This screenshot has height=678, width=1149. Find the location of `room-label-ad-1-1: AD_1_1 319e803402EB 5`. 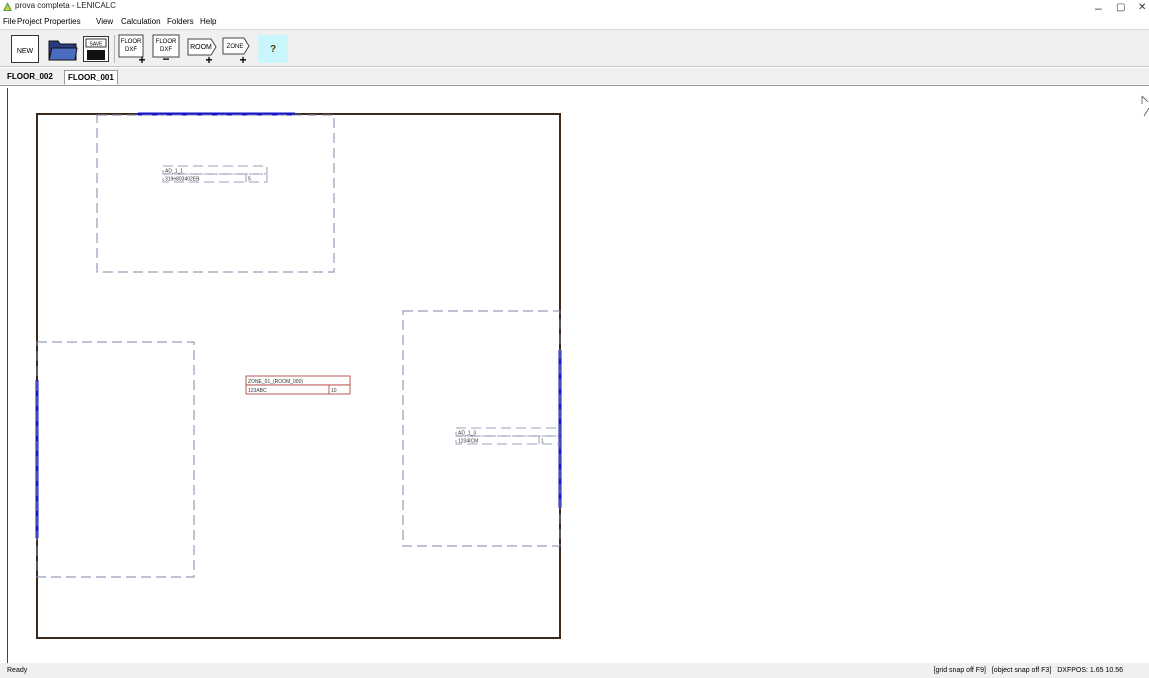

room-label-ad-1-1: AD_1_1 319e803402EB 5 is located at coordinates (215, 174).